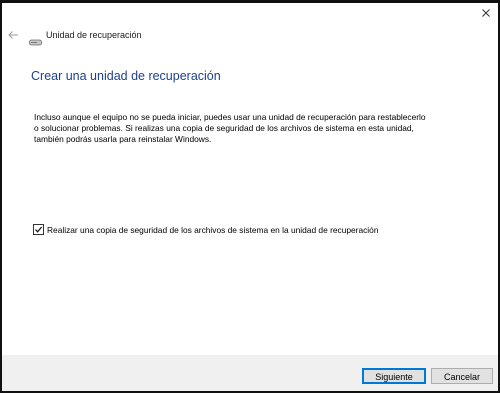 The height and width of the screenshot is (393, 500). What do you see at coordinates (462, 376) in the screenshot?
I see `cancel-button: Cancelar` at bounding box center [462, 376].